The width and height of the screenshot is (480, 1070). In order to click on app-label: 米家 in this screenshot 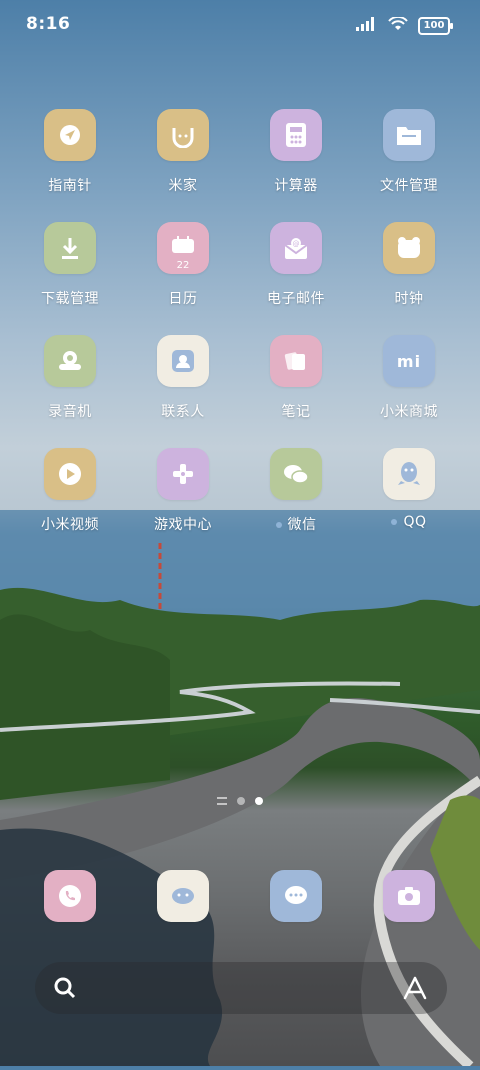, I will do `click(183, 186)`.